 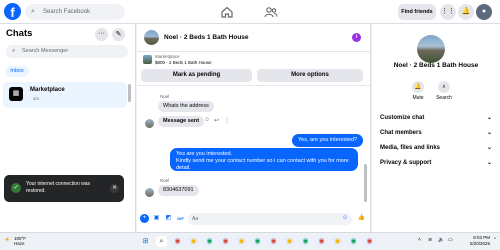 What do you see at coordinates (436, 163) in the screenshot?
I see `privacy-support-row: Privacy & support ⌄` at bounding box center [436, 163].